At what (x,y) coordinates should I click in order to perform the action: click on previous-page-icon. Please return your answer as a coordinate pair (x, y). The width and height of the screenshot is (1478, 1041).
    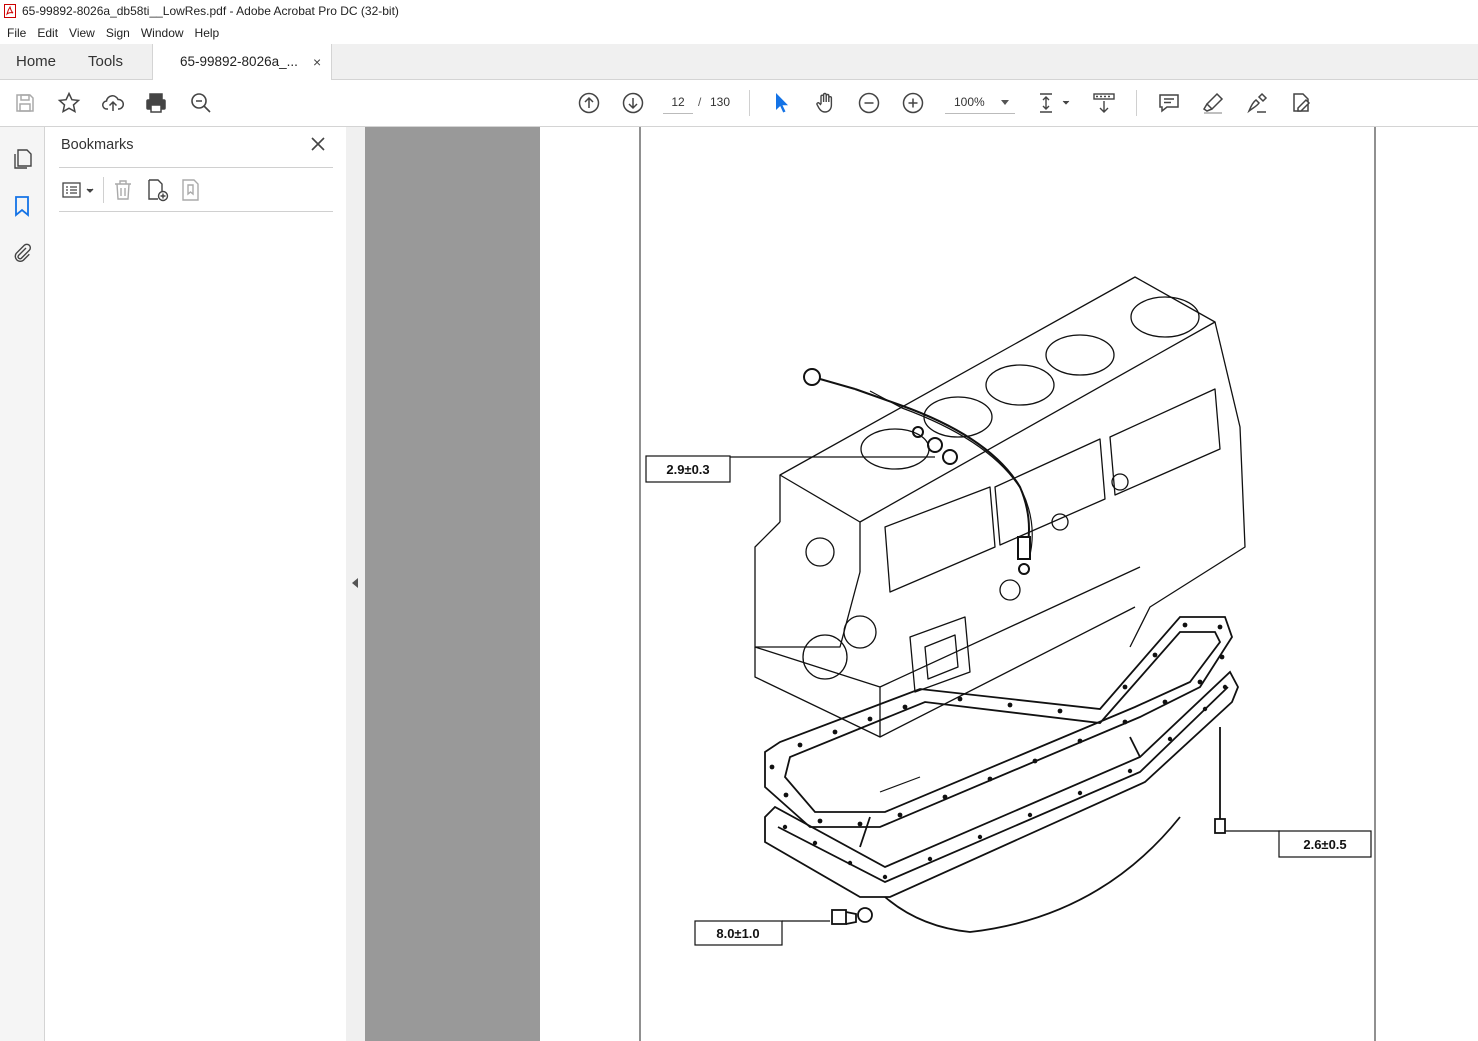
    Looking at the image, I should click on (589, 103).